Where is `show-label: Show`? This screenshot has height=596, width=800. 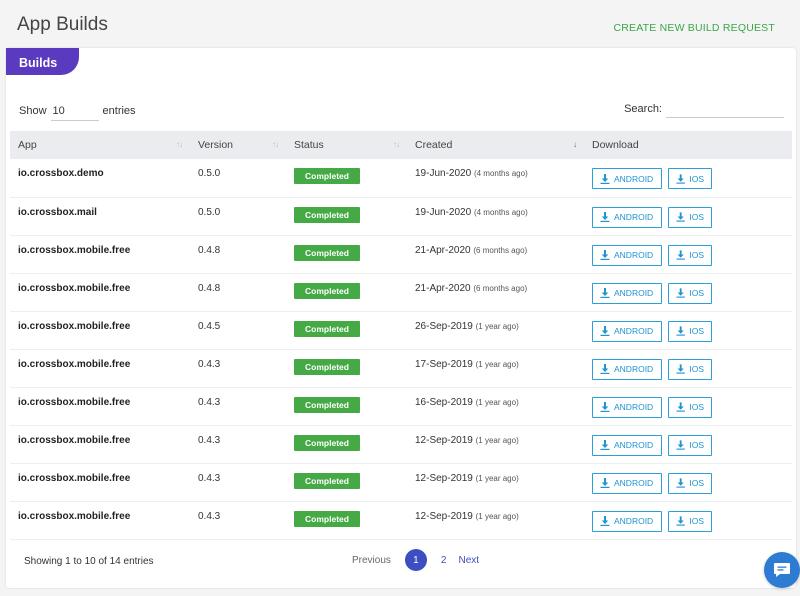 show-label: Show is located at coordinates (33, 111).